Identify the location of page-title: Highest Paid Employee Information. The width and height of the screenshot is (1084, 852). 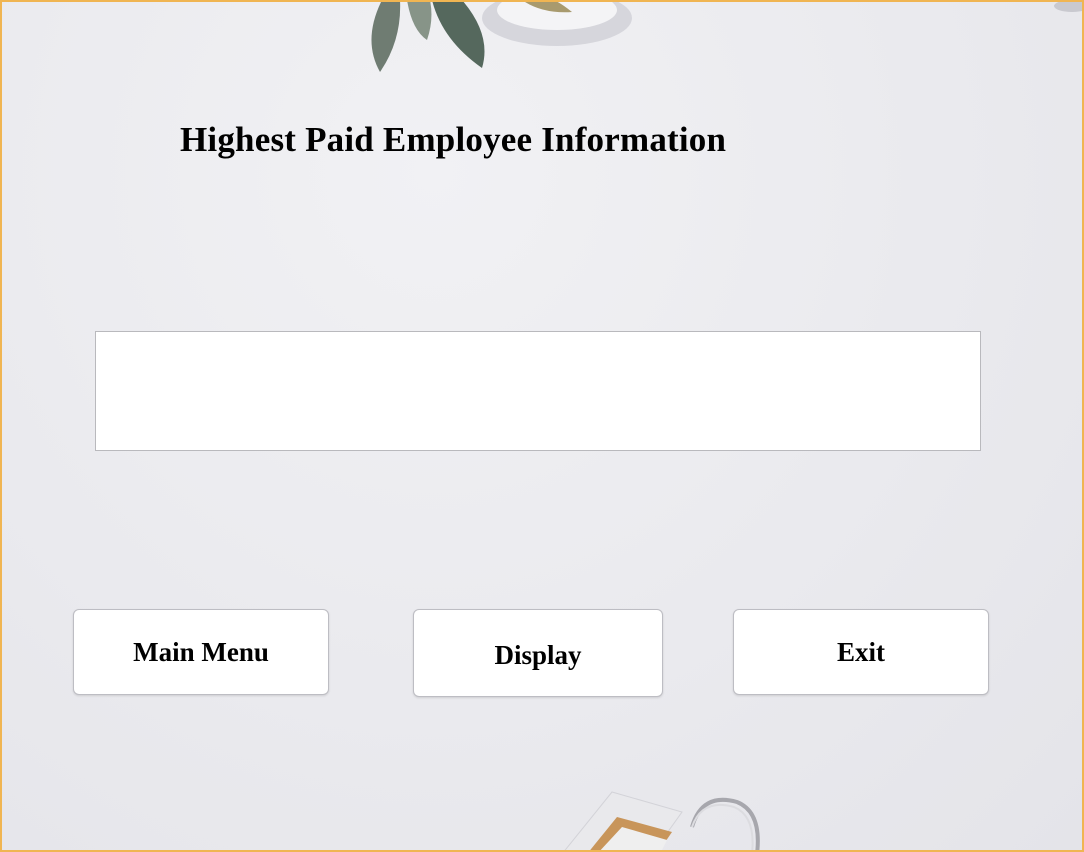
(453, 139).